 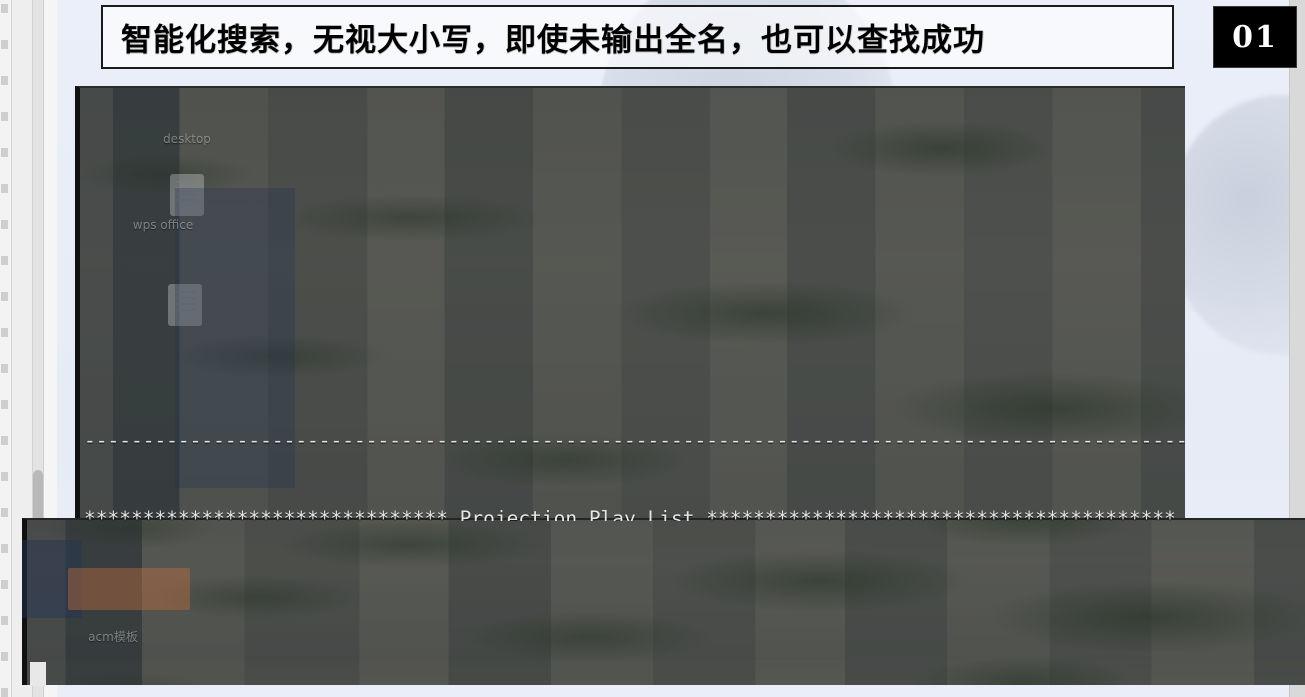 I want to click on desktop-icon-label-acm: acm模板, so click(x=113, y=637).